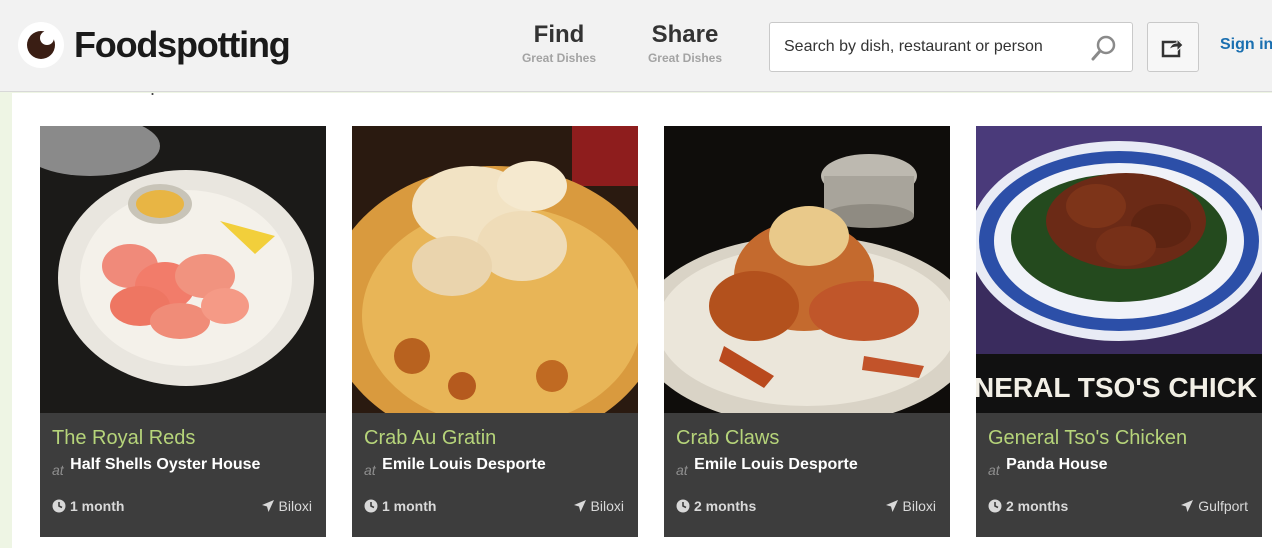 The width and height of the screenshot is (1272, 548). What do you see at coordinates (1056, 464) in the screenshot?
I see `place-name: Panda House` at bounding box center [1056, 464].